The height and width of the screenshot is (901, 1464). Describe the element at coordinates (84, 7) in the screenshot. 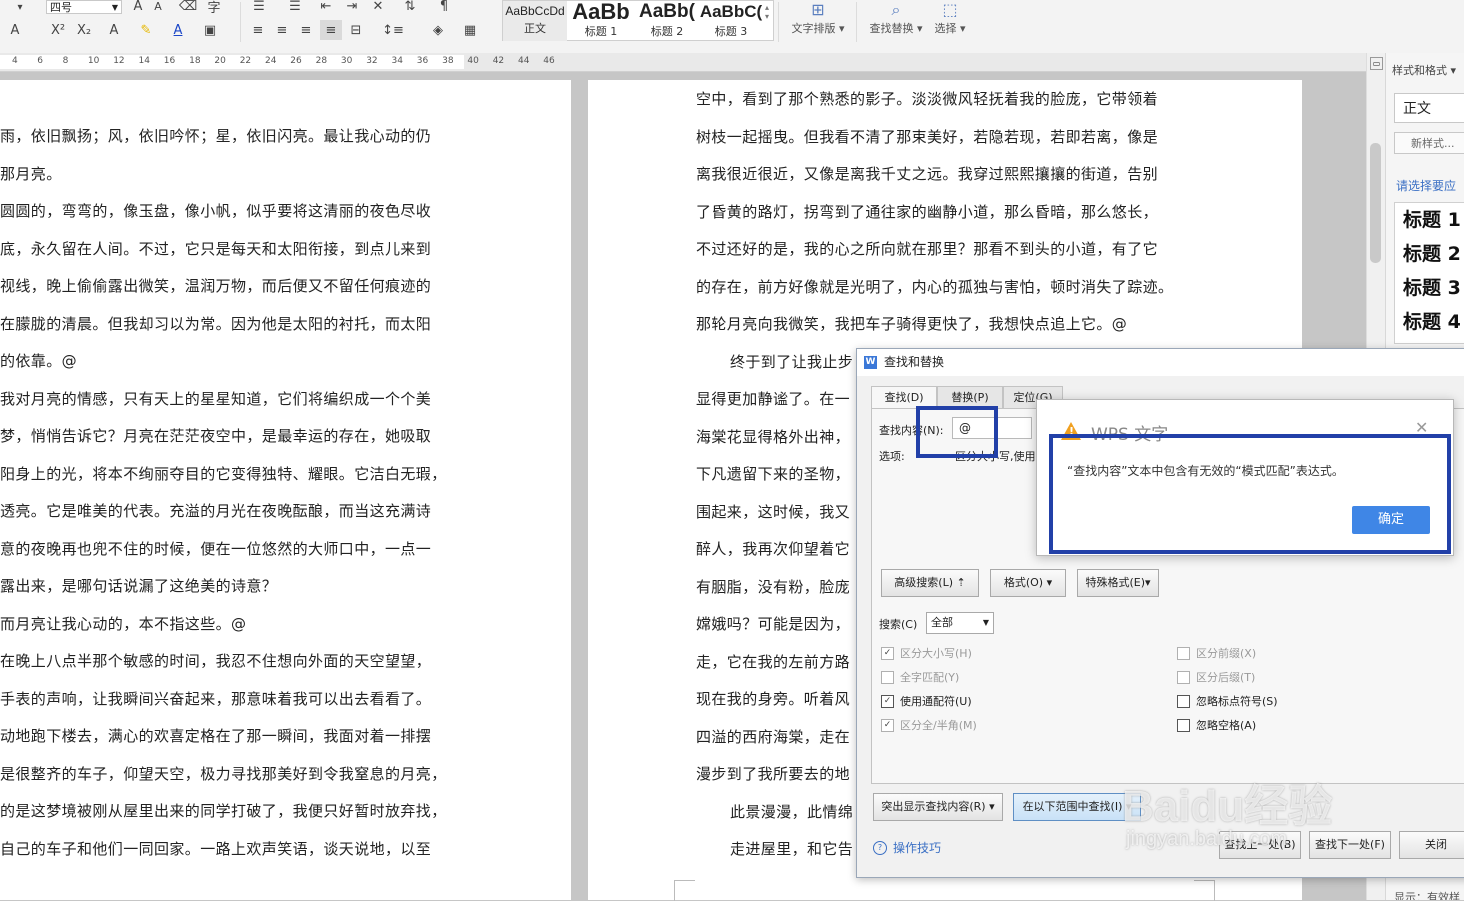

I see `font-size-dropdown: 四号 ▼` at that location.